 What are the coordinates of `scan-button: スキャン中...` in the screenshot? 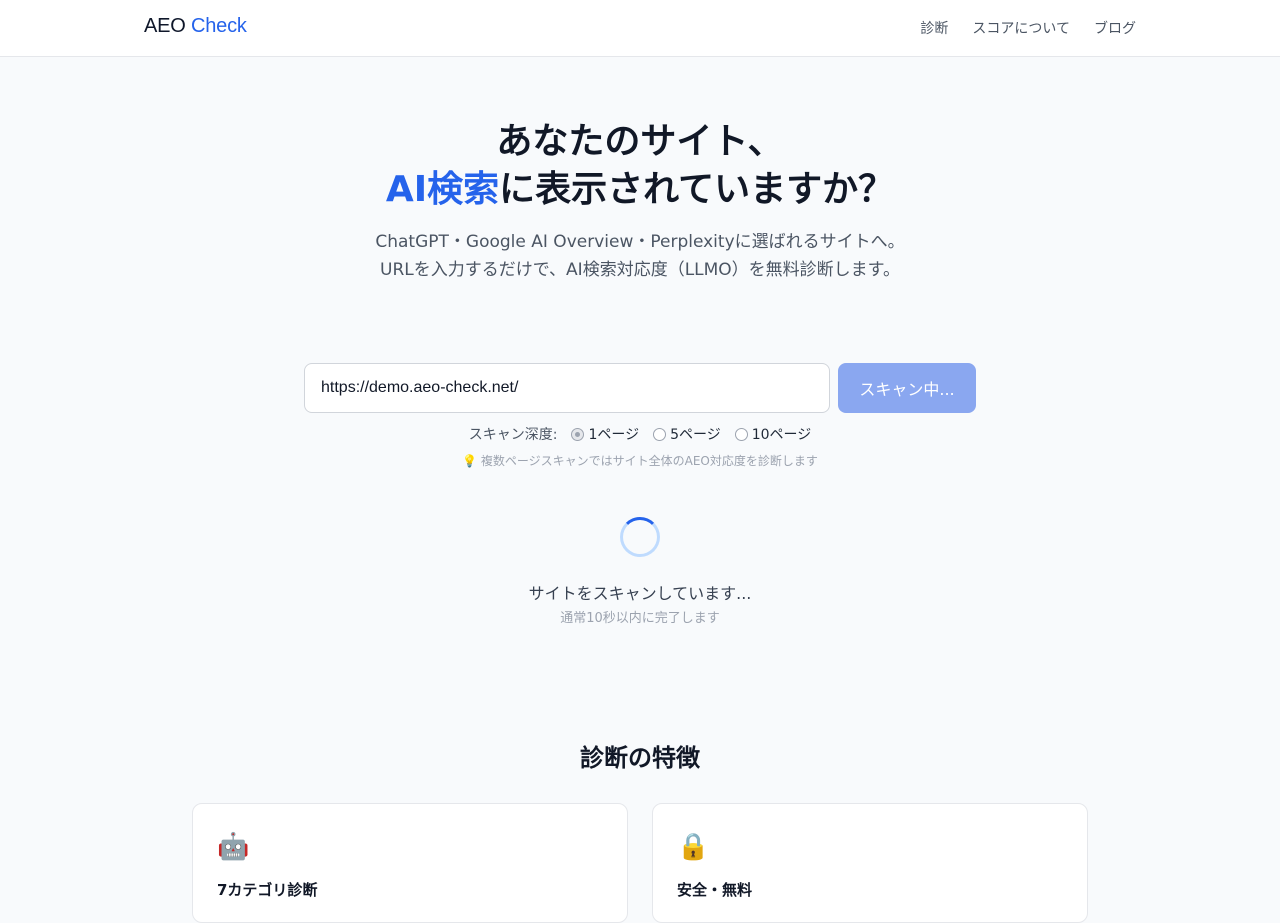 It's located at (907, 388).